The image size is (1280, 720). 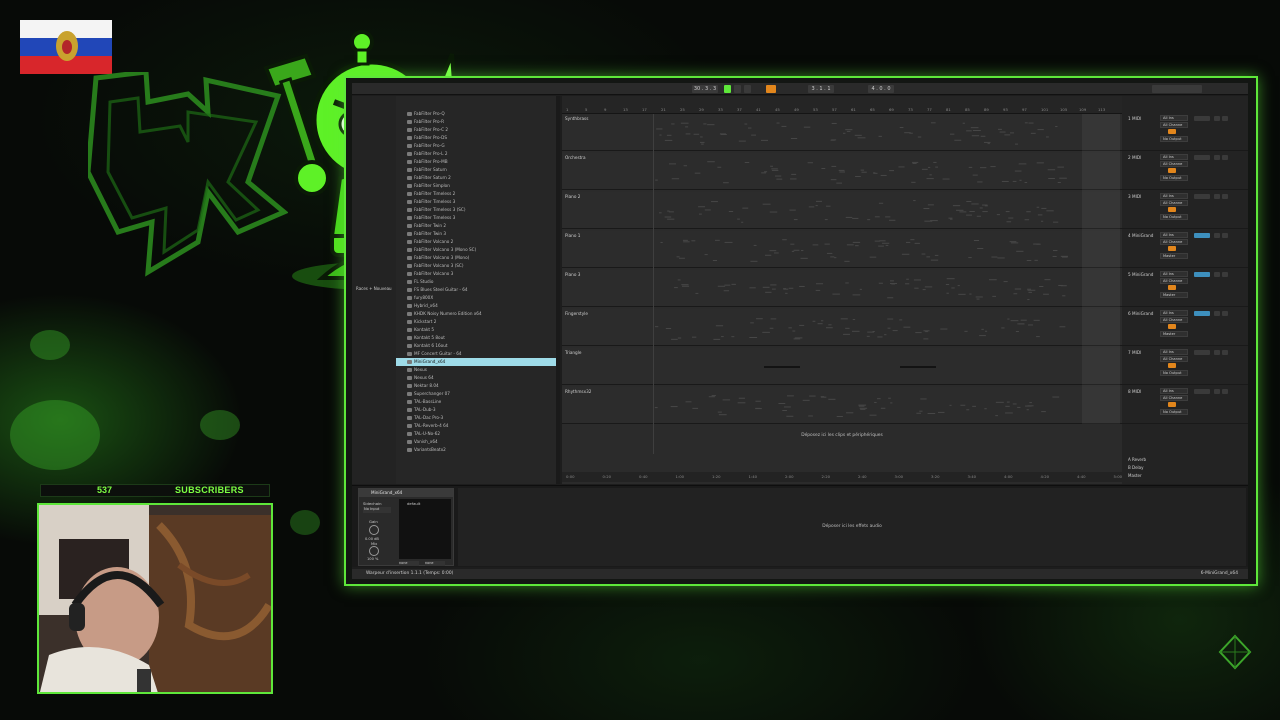 What do you see at coordinates (476, 274) in the screenshot?
I see `browser-item: FabFilter Volcano 3` at bounding box center [476, 274].